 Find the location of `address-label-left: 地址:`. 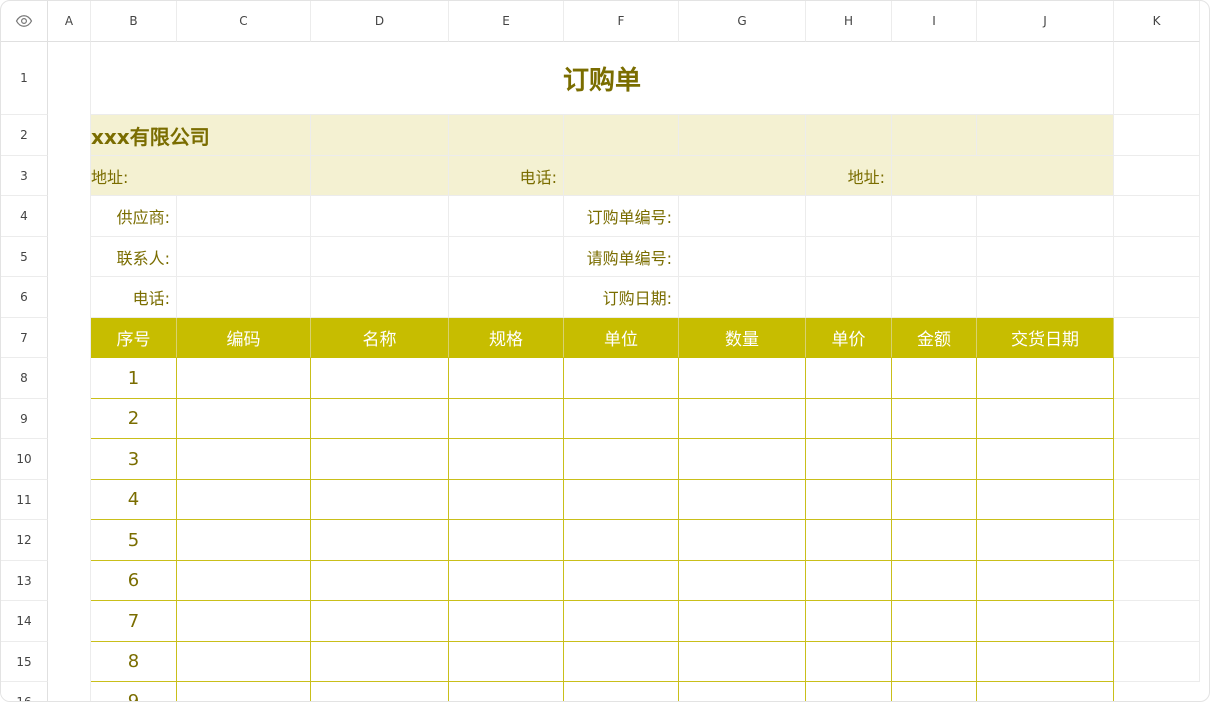

address-label-left: 地址: is located at coordinates (201, 176).